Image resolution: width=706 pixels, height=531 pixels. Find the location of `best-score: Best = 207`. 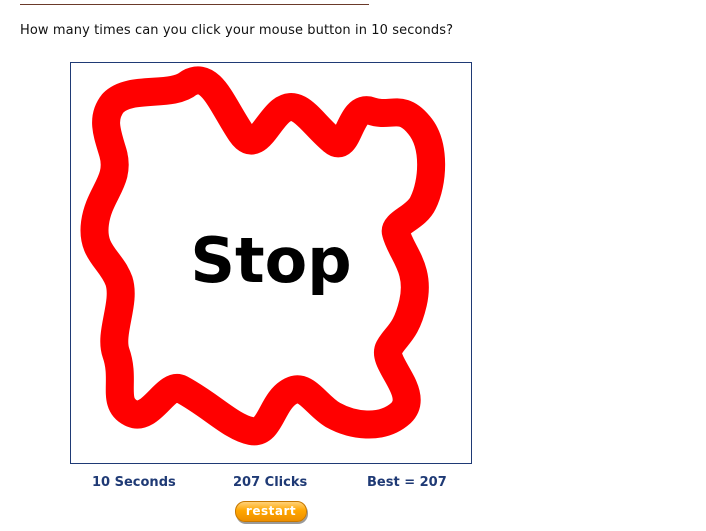

best-score: Best = 207 is located at coordinates (407, 482).